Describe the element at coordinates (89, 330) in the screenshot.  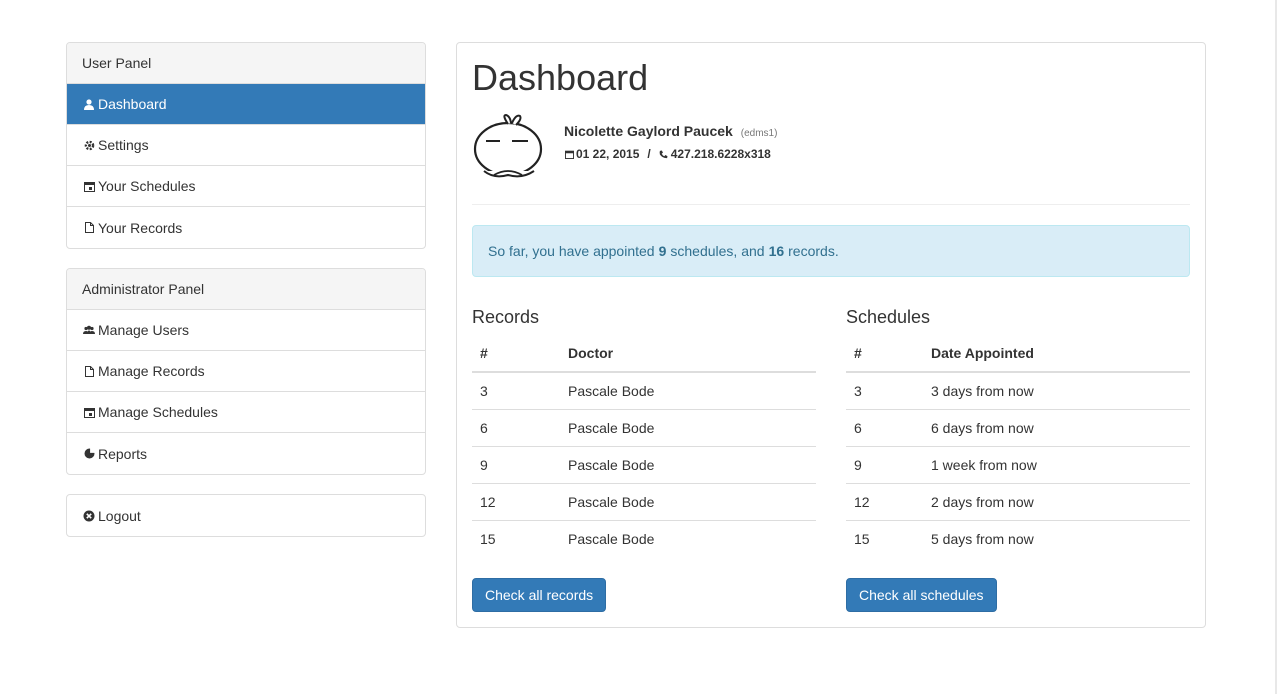
I see `users-icon` at that location.